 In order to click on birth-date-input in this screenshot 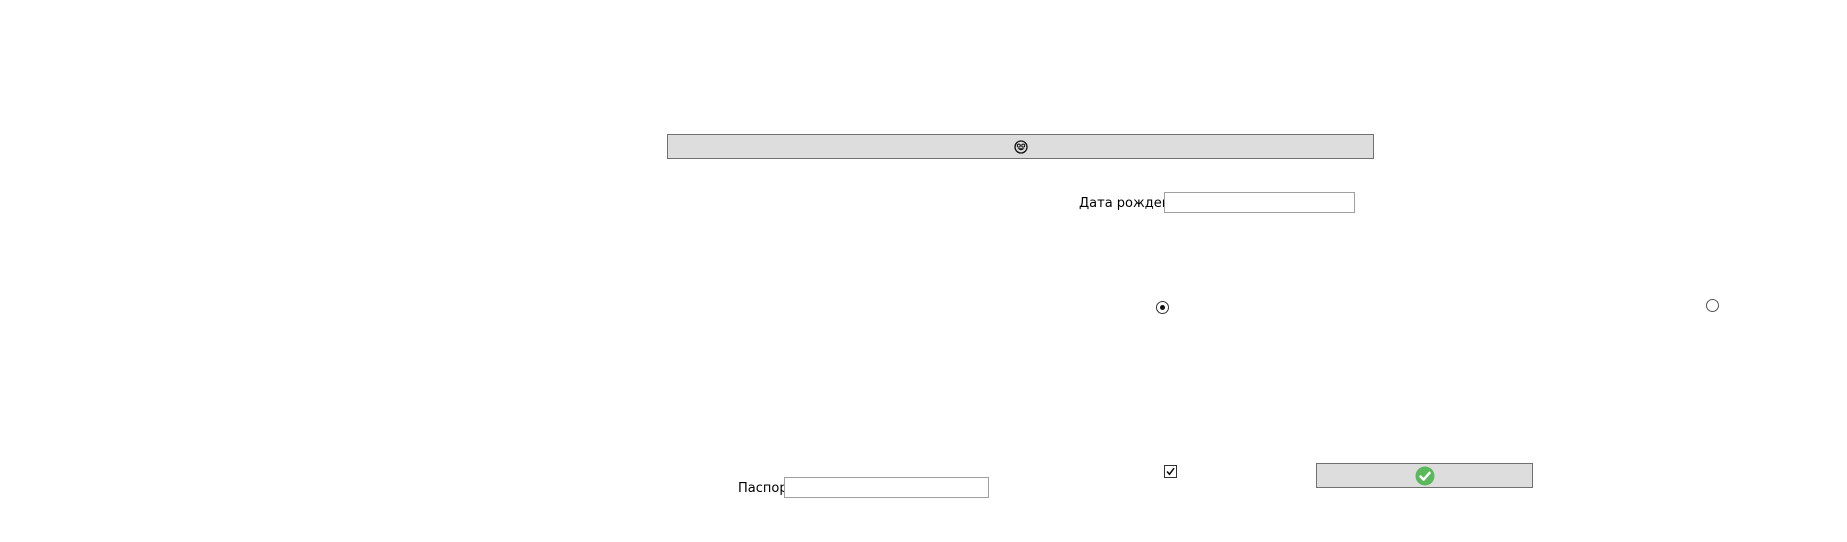, I will do `click(1259, 202)`.